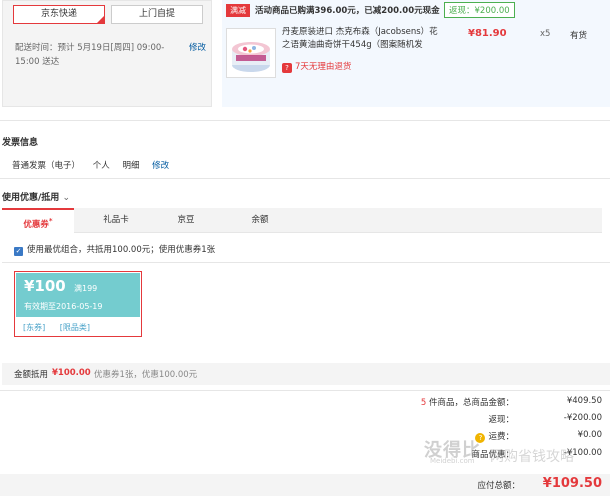  I want to click on summary-rebate: 返现： -¥200.00, so click(502, 420).